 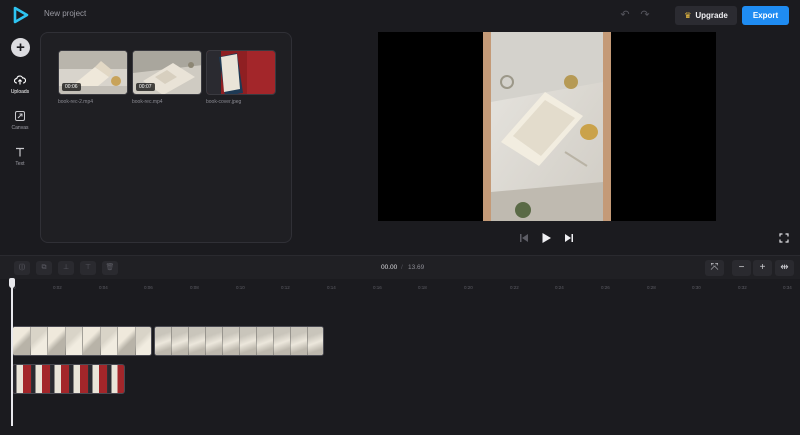 I want to click on media-item: 00:07 book-rec.mp4, so click(x=167, y=77).